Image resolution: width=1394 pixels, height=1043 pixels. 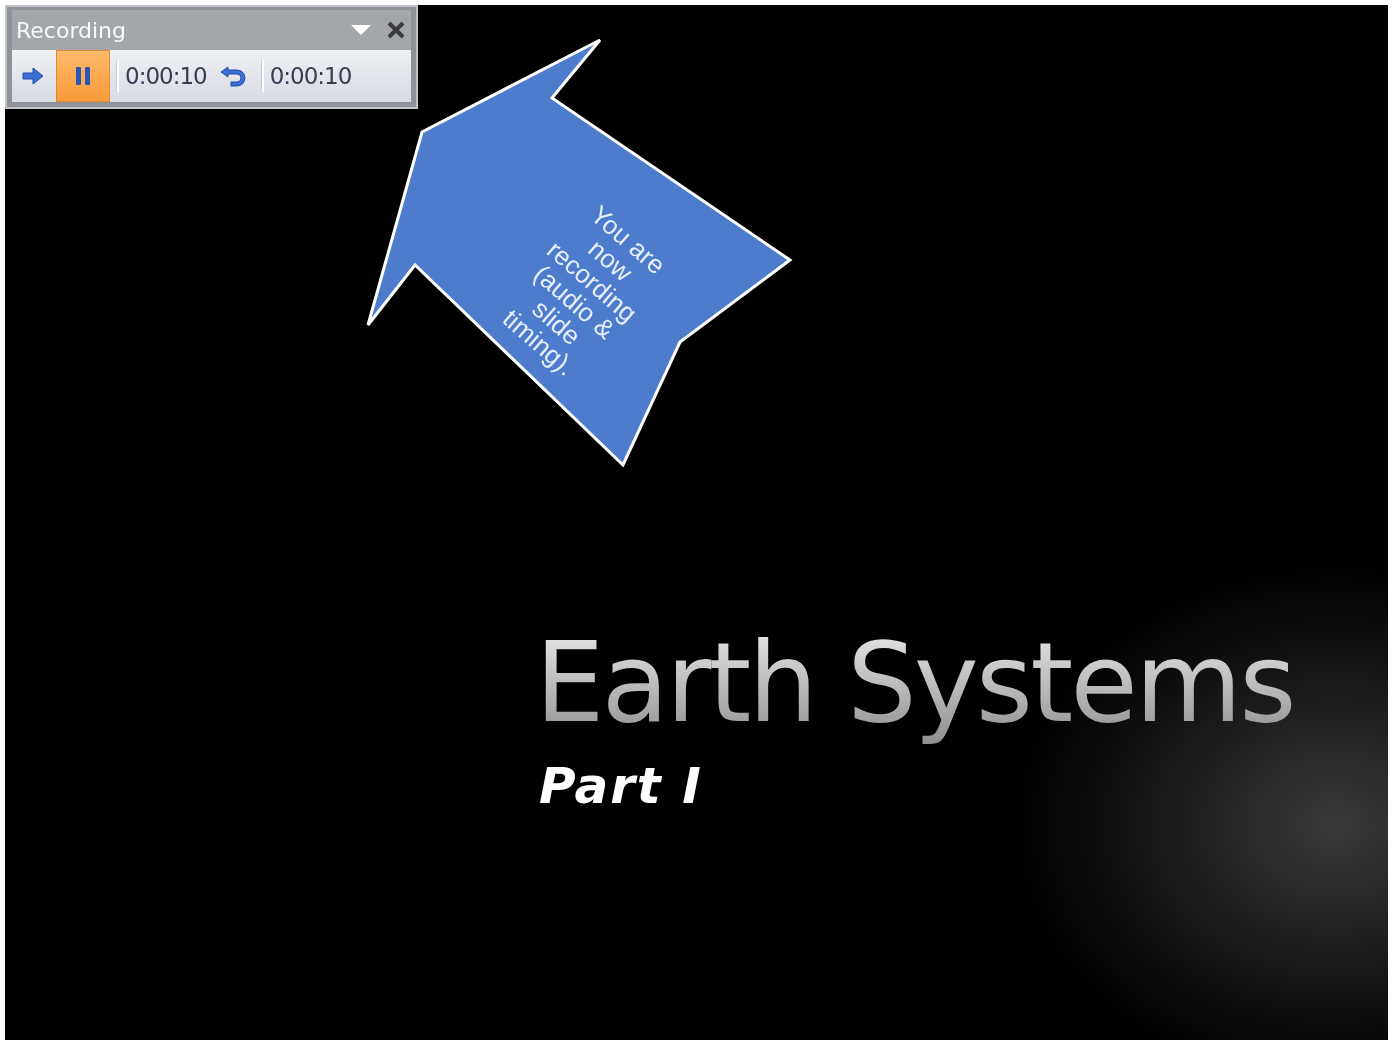 I want to click on close-button, so click(x=396, y=30).